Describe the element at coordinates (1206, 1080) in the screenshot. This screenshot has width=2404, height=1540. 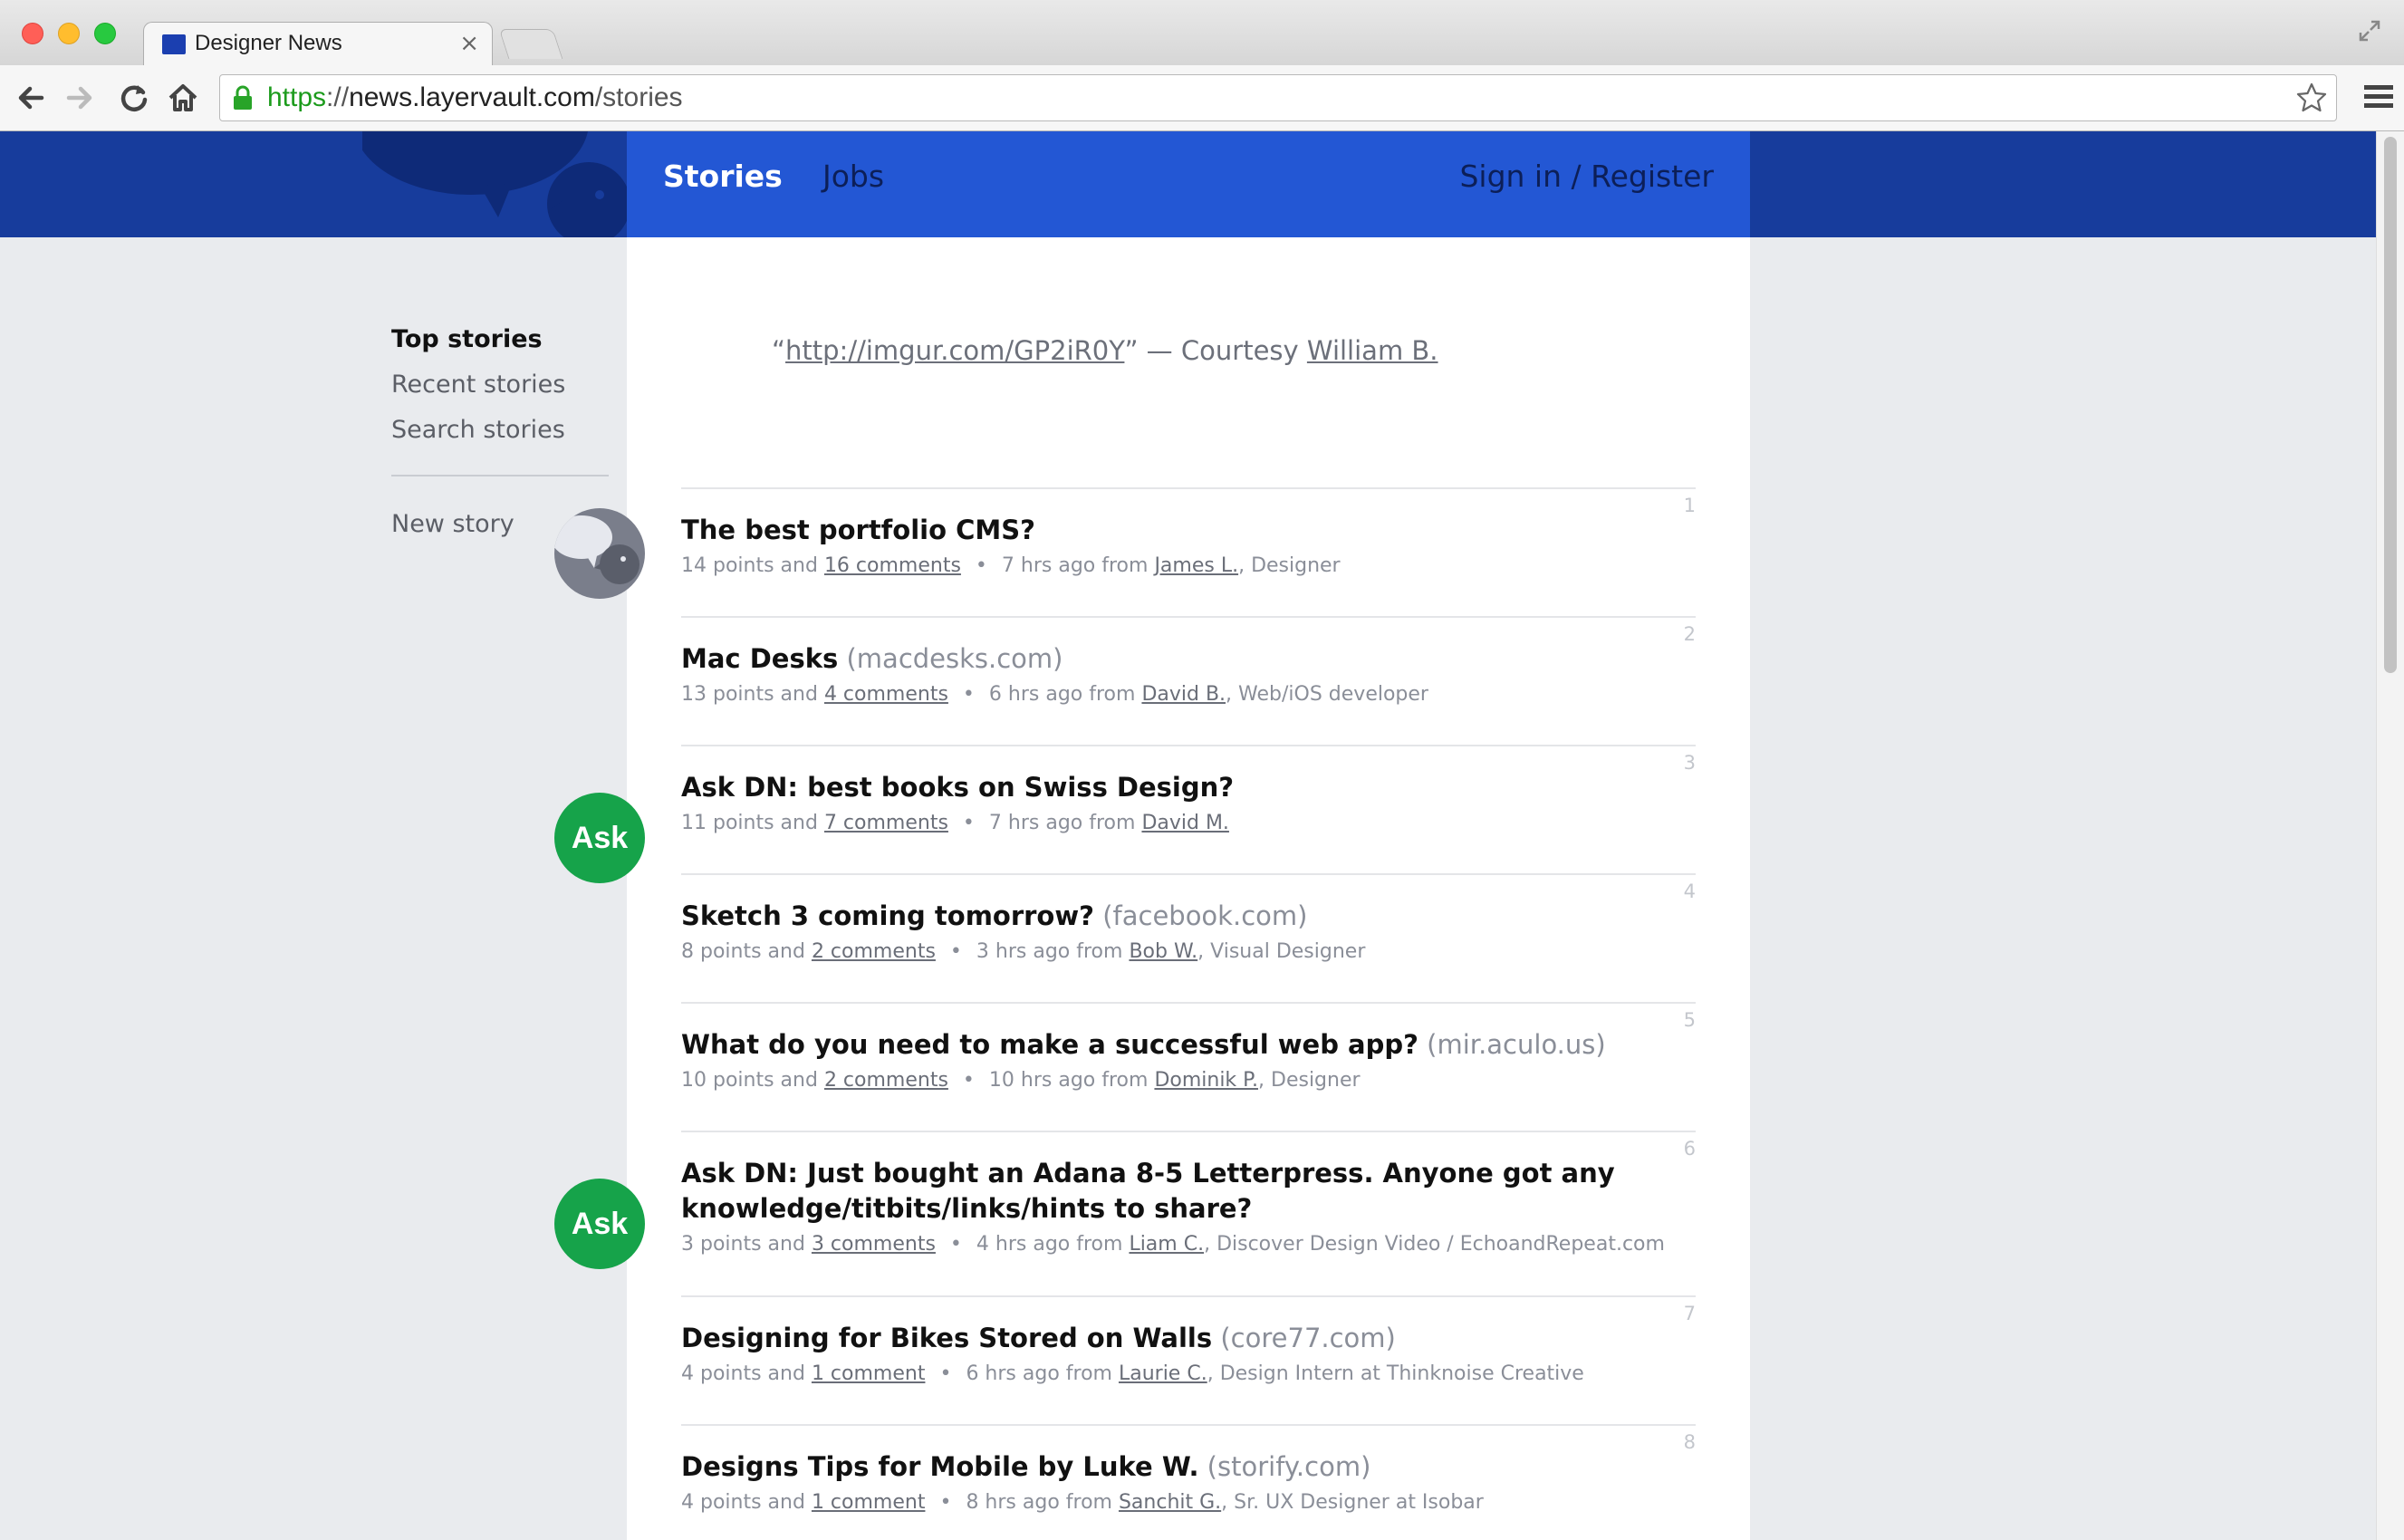
I see `story-author-link: Dominik P.` at that location.